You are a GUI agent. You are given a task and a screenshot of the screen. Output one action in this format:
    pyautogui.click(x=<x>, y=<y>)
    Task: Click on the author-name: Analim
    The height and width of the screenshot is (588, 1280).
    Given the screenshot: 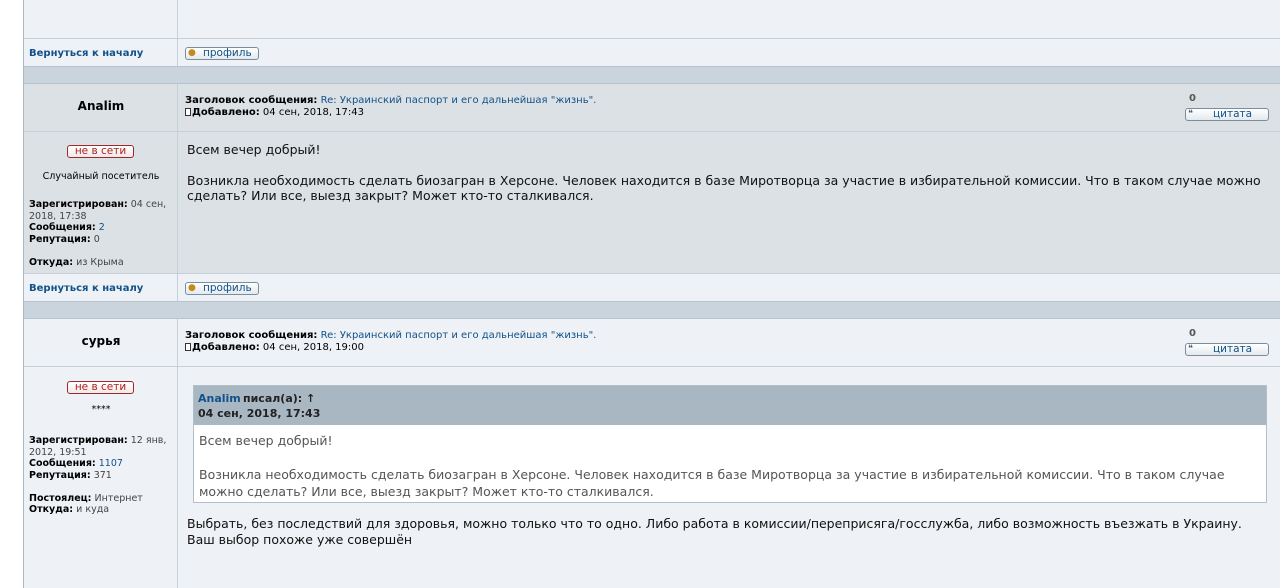 What is the action you would take?
    pyautogui.click(x=101, y=106)
    